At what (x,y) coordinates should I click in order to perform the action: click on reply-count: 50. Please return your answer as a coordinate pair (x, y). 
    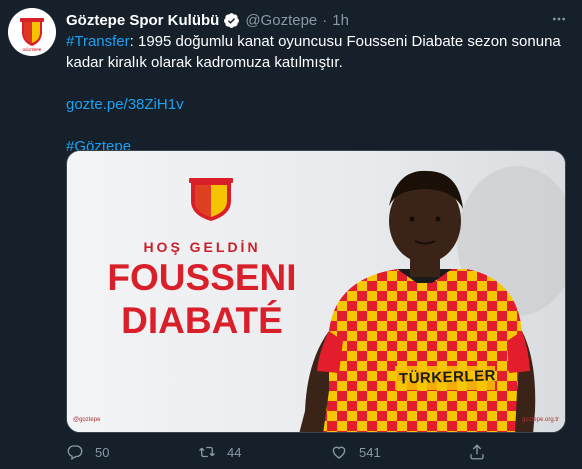
    Looking at the image, I should click on (102, 452).